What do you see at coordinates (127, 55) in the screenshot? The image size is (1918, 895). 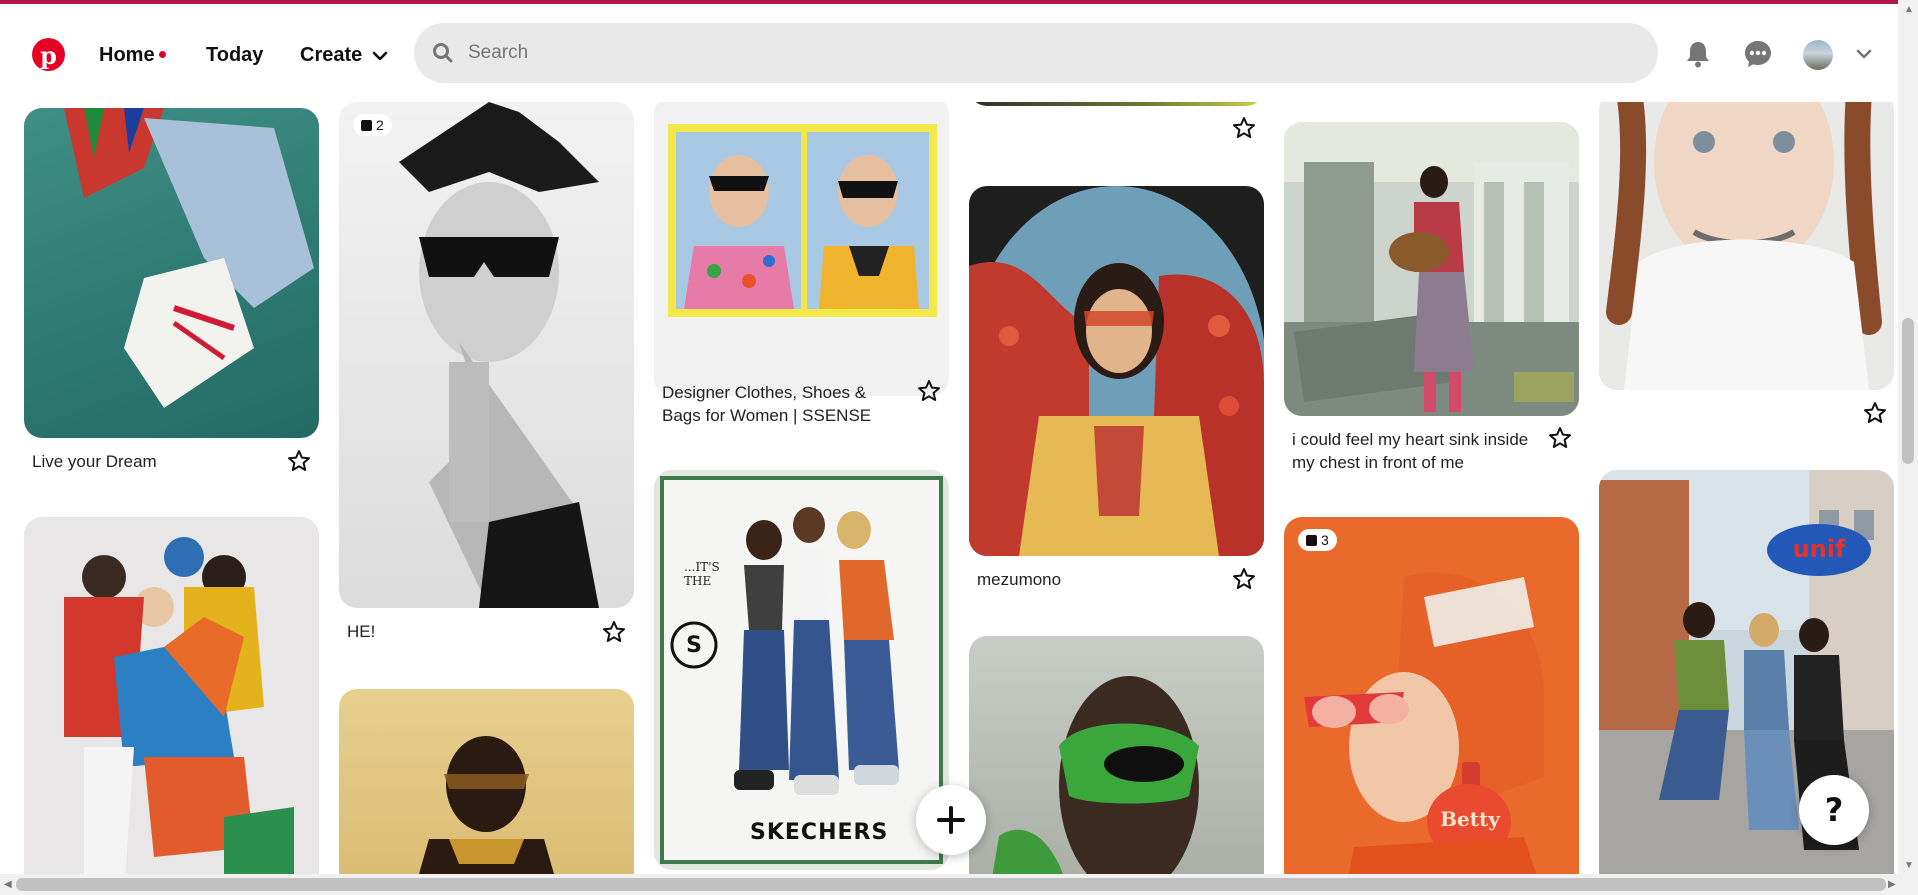 I see `nav-home-label: Home` at bounding box center [127, 55].